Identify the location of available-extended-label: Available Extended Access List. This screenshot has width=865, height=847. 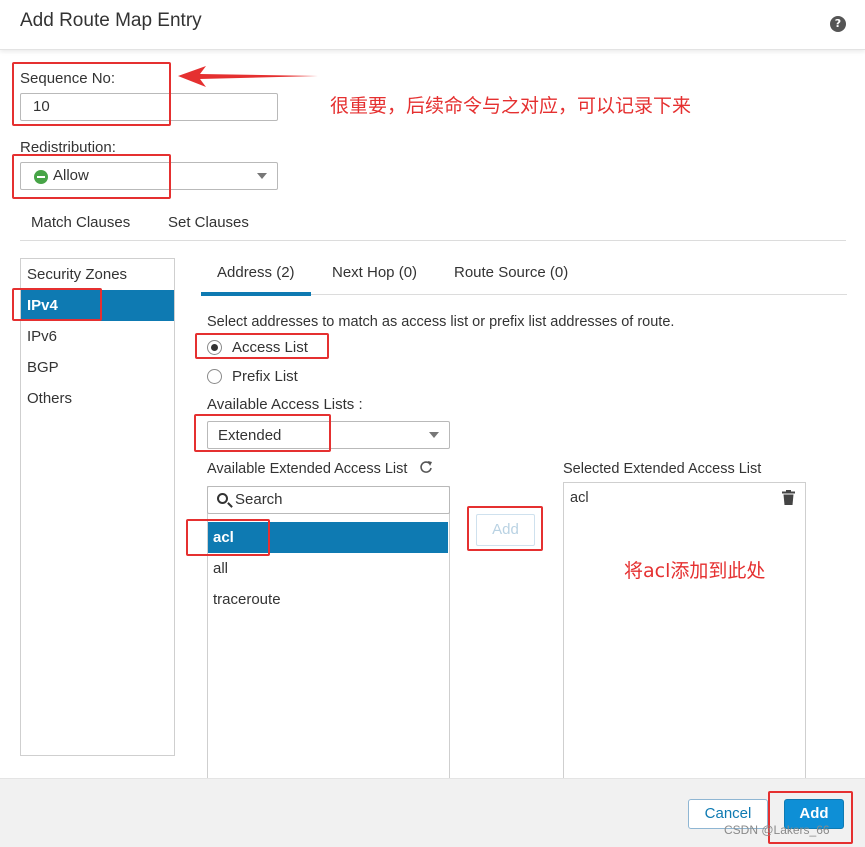
(307, 469).